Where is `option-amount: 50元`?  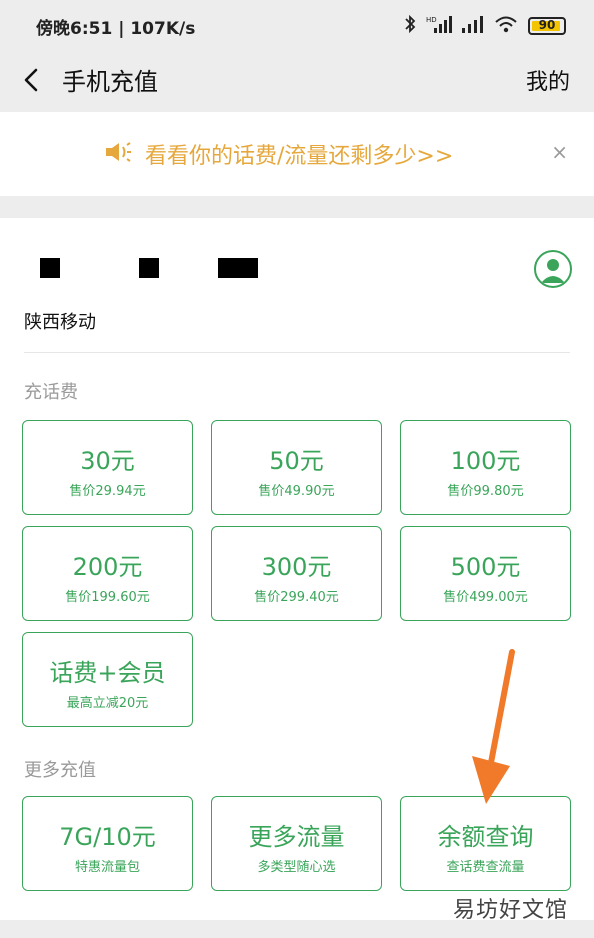
option-amount: 50元 is located at coordinates (296, 461).